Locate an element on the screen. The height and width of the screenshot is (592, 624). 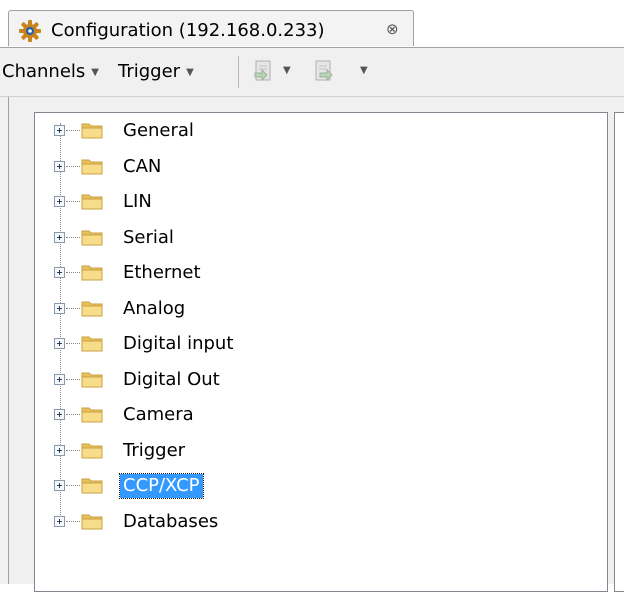
close-icon: ⊗ is located at coordinates (392, 29).